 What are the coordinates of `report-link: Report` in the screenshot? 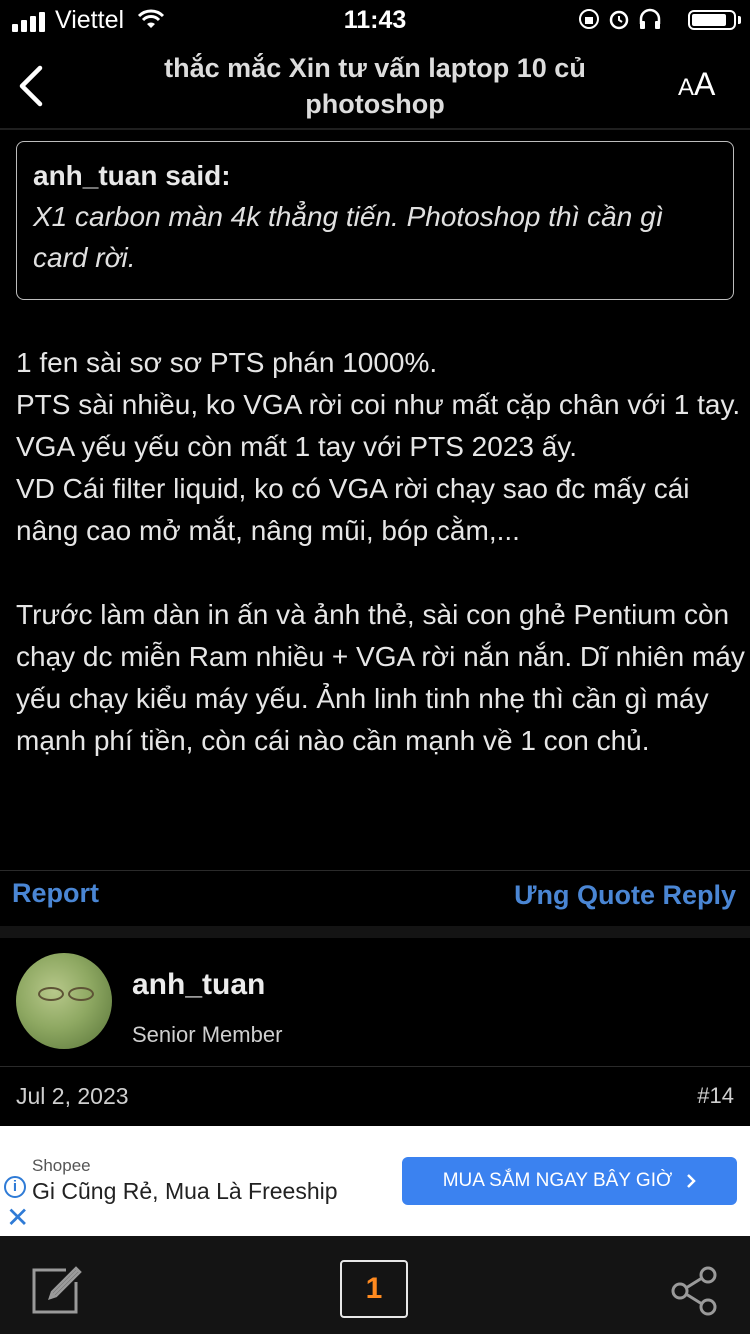 It's located at (55, 893).